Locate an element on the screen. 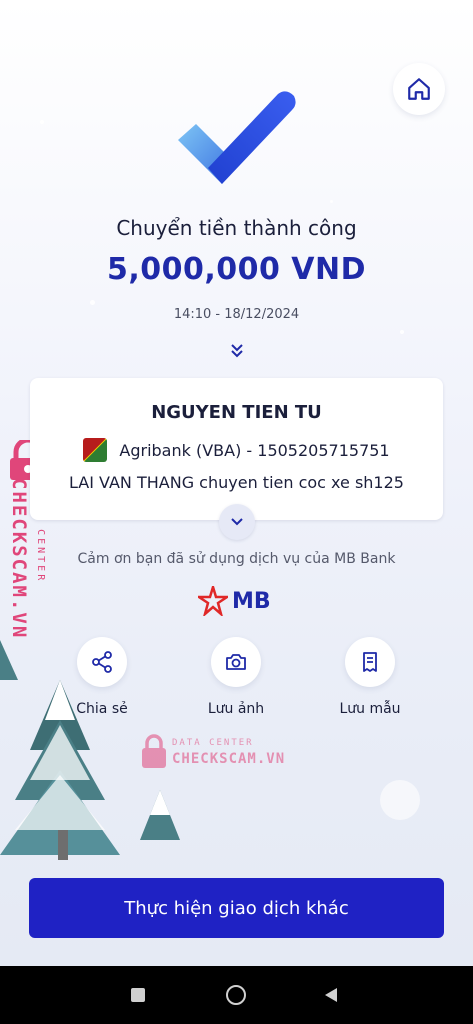 The image size is (473, 1024). mb-star-icon is located at coordinates (213, 601).